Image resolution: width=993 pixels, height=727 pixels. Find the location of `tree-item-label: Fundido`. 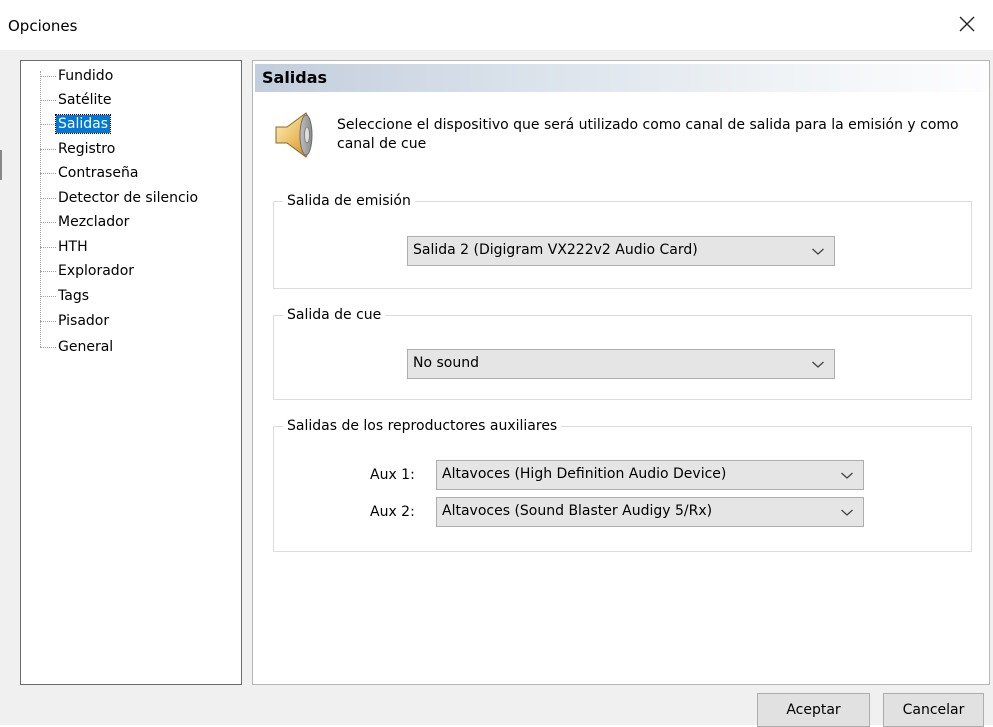

tree-item-label: Fundido is located at coordinates (86, 76).